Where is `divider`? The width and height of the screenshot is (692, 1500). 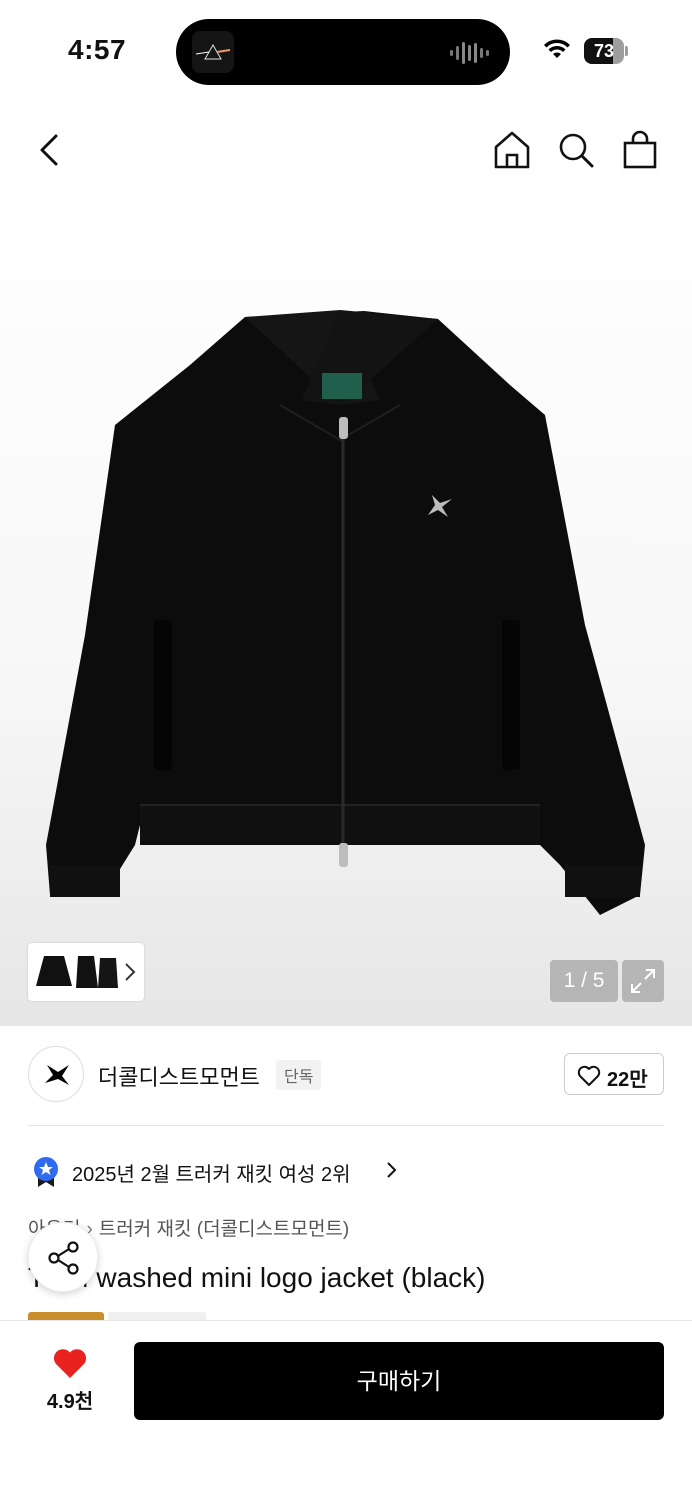
divider is located at coordinates (346, 1125).